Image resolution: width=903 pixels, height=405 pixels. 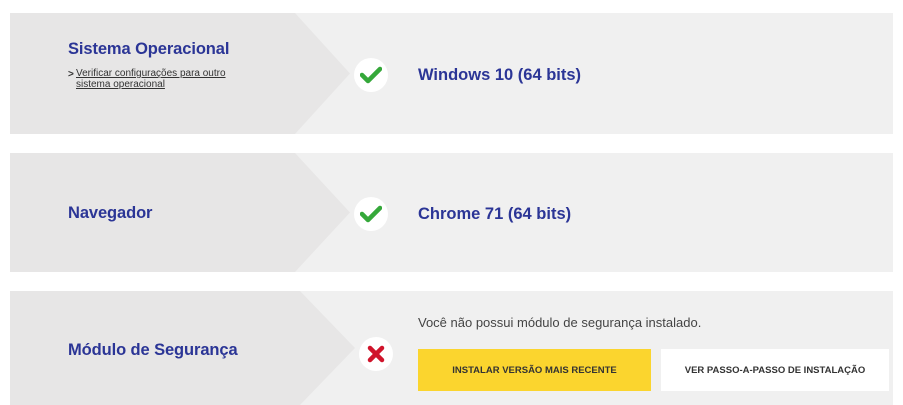 What do you see at coordinates (149, 49) in the screenshot?
I see `os-label: Sistema Operacional` at bounding box center [149, 49].